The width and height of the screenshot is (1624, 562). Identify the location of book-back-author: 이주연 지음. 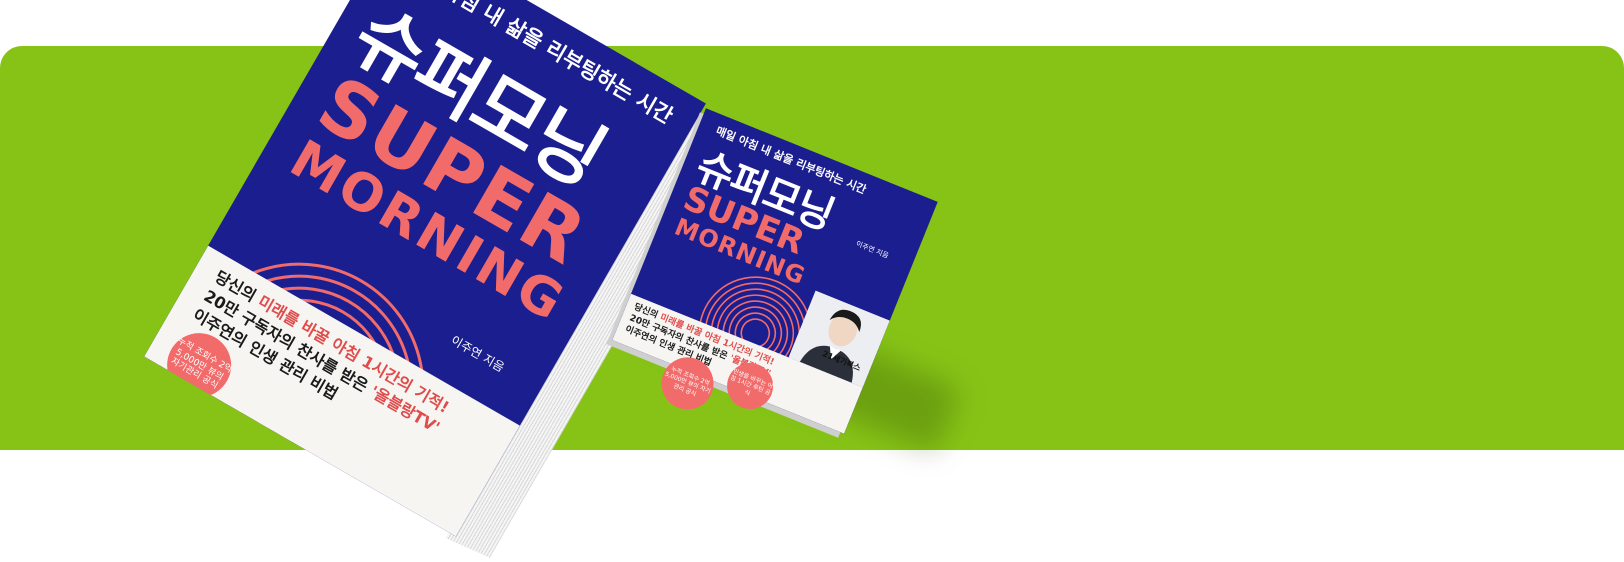
(872, 250).